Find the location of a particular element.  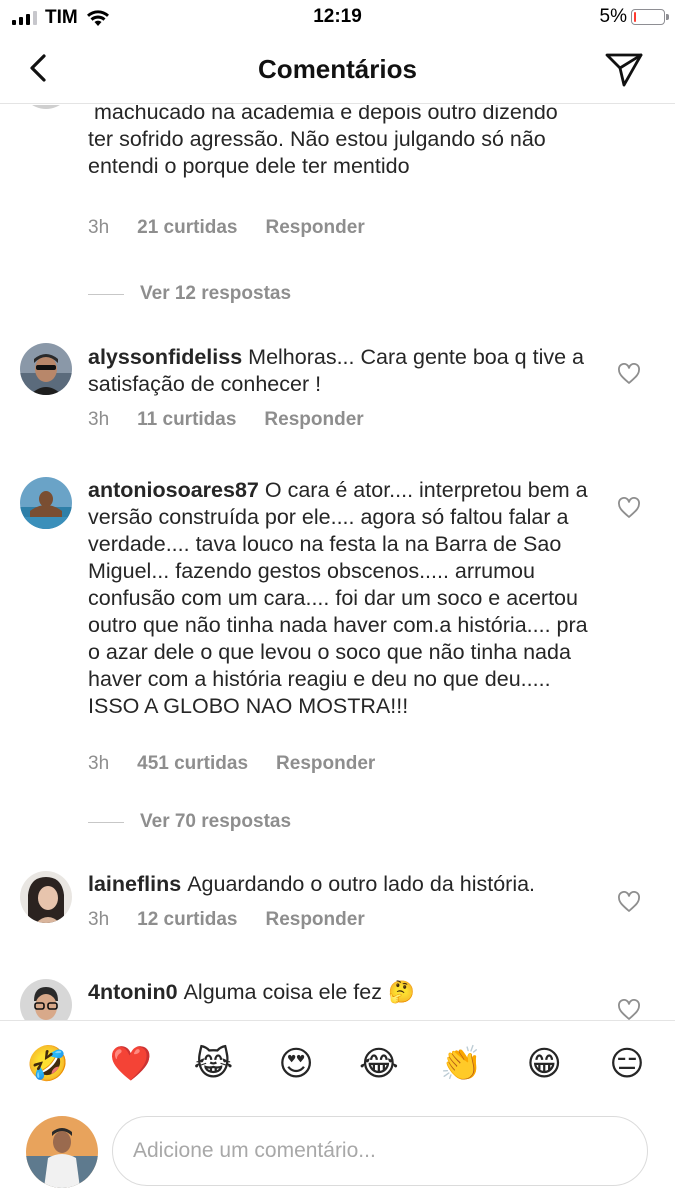

emoji-joy: 😂 is located at coordinates (379, 1064).